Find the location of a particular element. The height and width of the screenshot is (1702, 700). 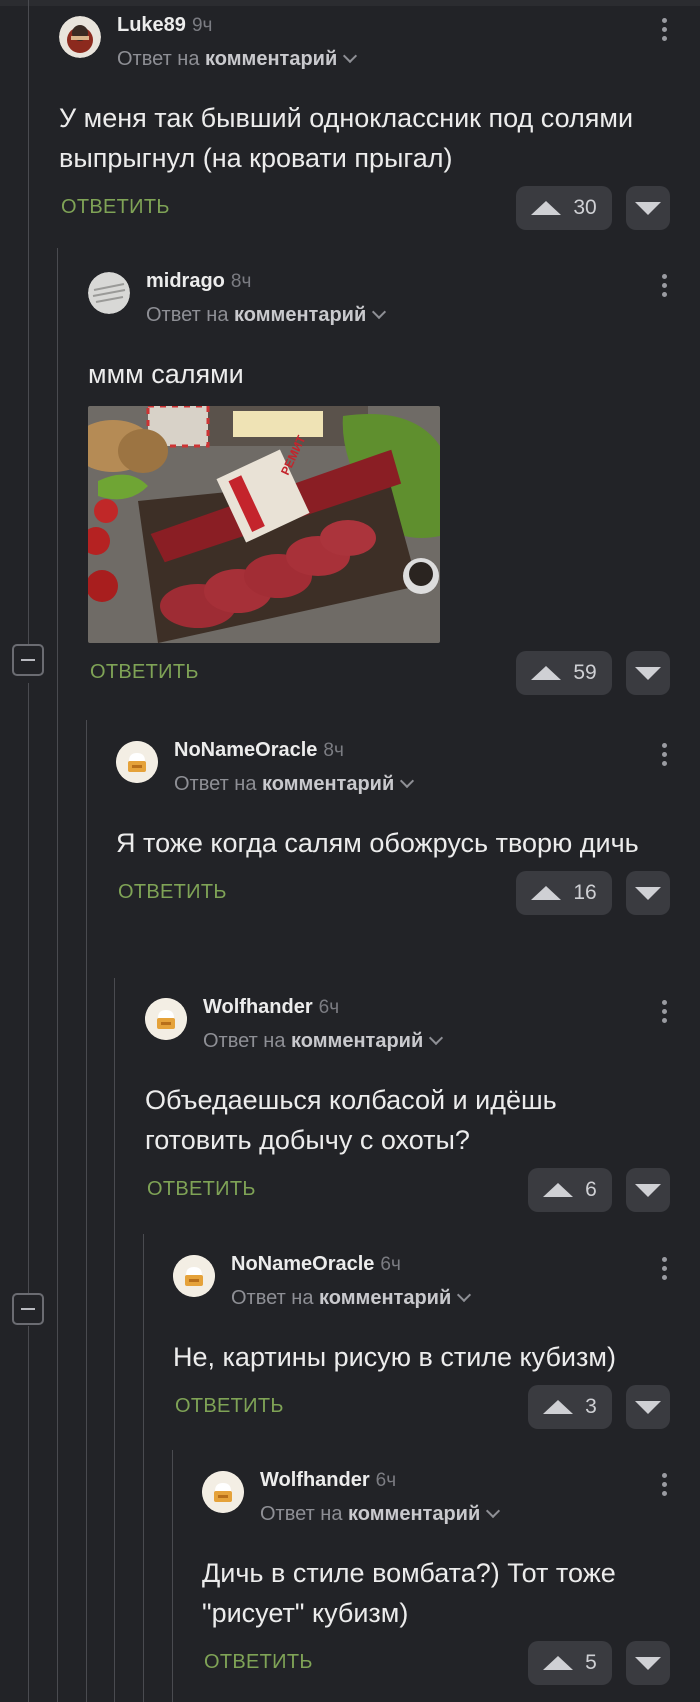

upvote-button: 59 is located at coordinates (564, 673).